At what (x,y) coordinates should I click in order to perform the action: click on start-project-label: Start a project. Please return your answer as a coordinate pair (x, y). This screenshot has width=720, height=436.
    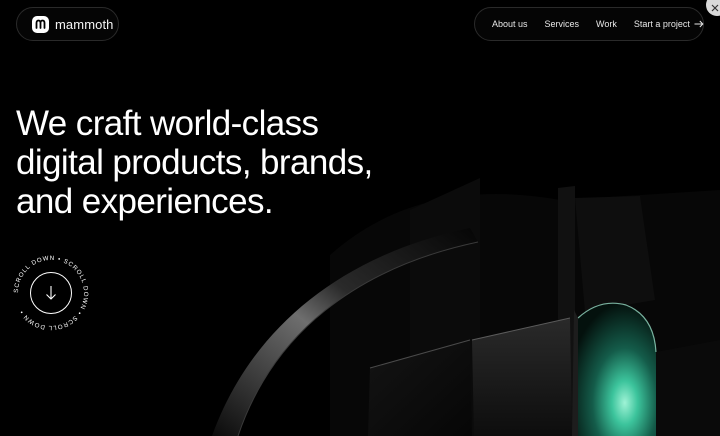
    Looking at the image, I should click on (661, 24).